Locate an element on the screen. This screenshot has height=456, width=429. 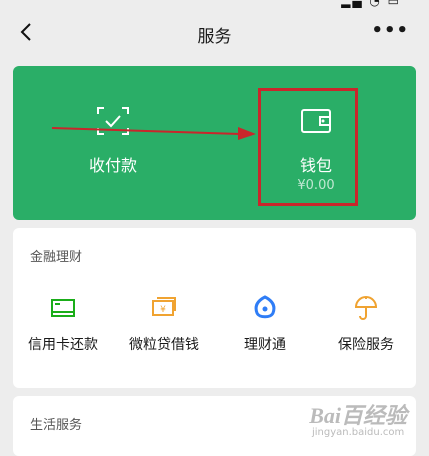
pay-label: 收付款 is located at coordinates (112, 165).